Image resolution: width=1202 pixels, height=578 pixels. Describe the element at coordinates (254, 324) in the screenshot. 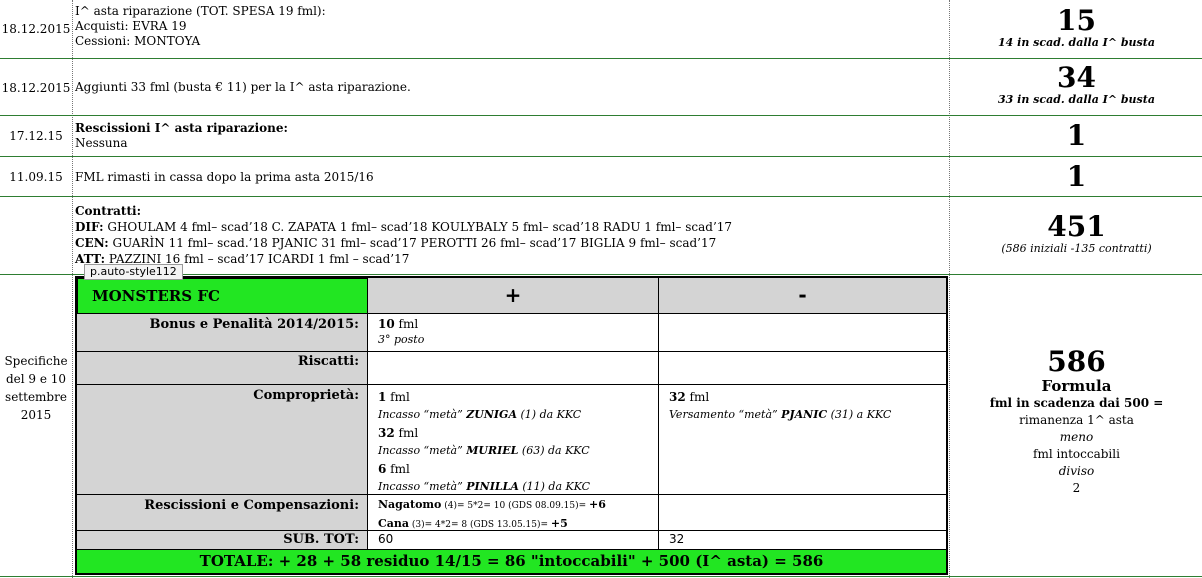

I see `bonus-label: Bonus e Penalità 2014/2015:` at that location.